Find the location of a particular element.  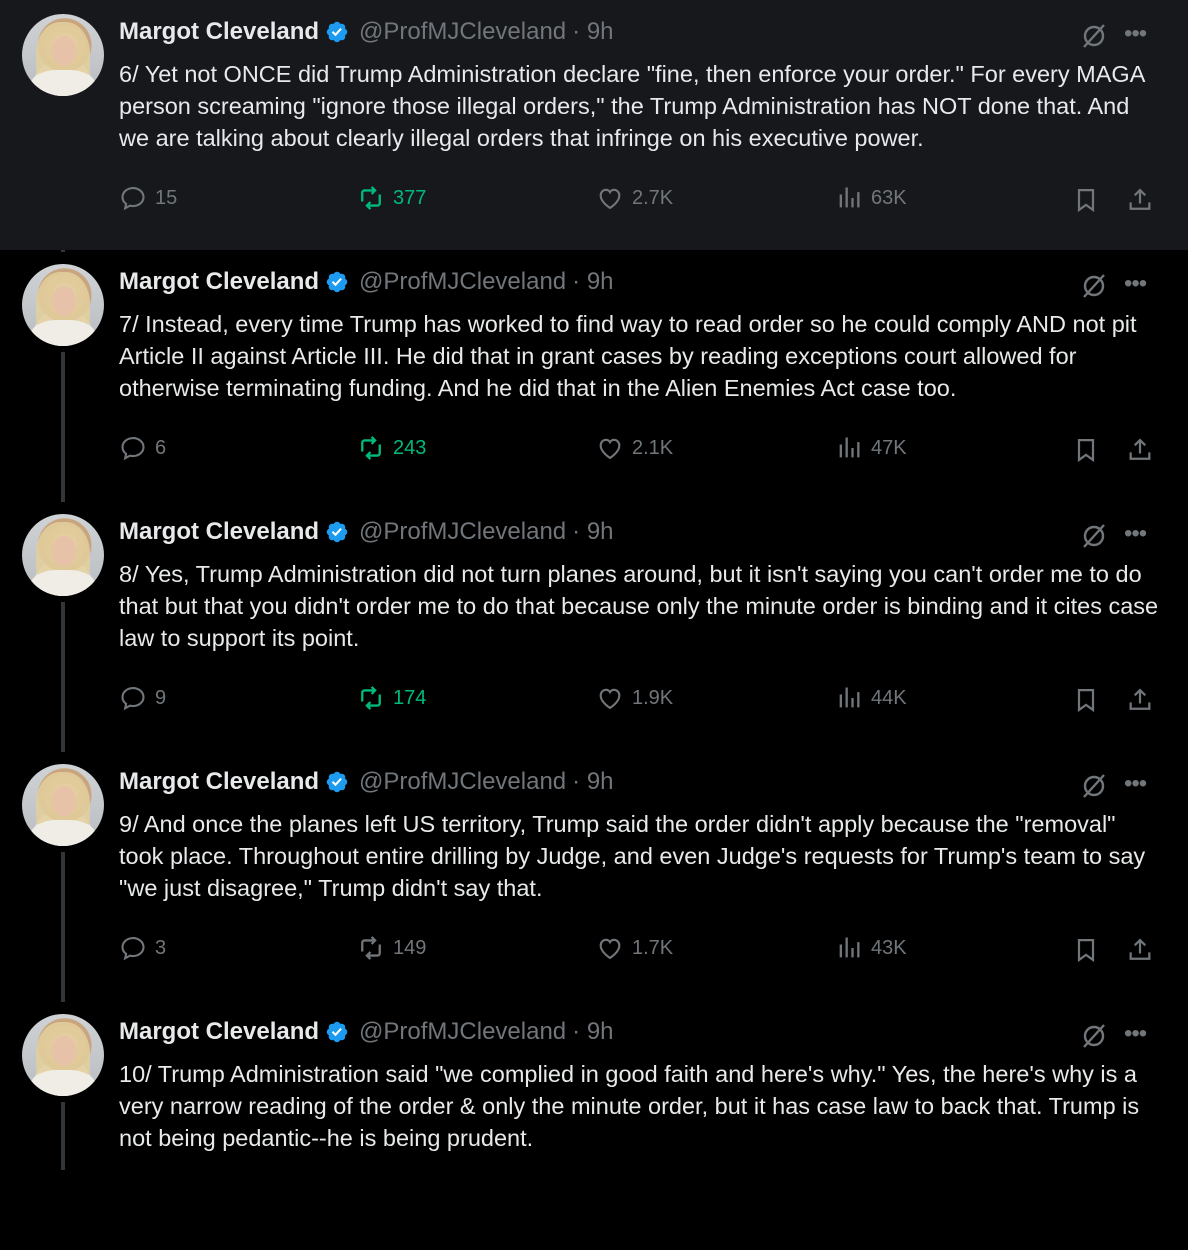

views-button: 63K is located at coordinates (871, 198).